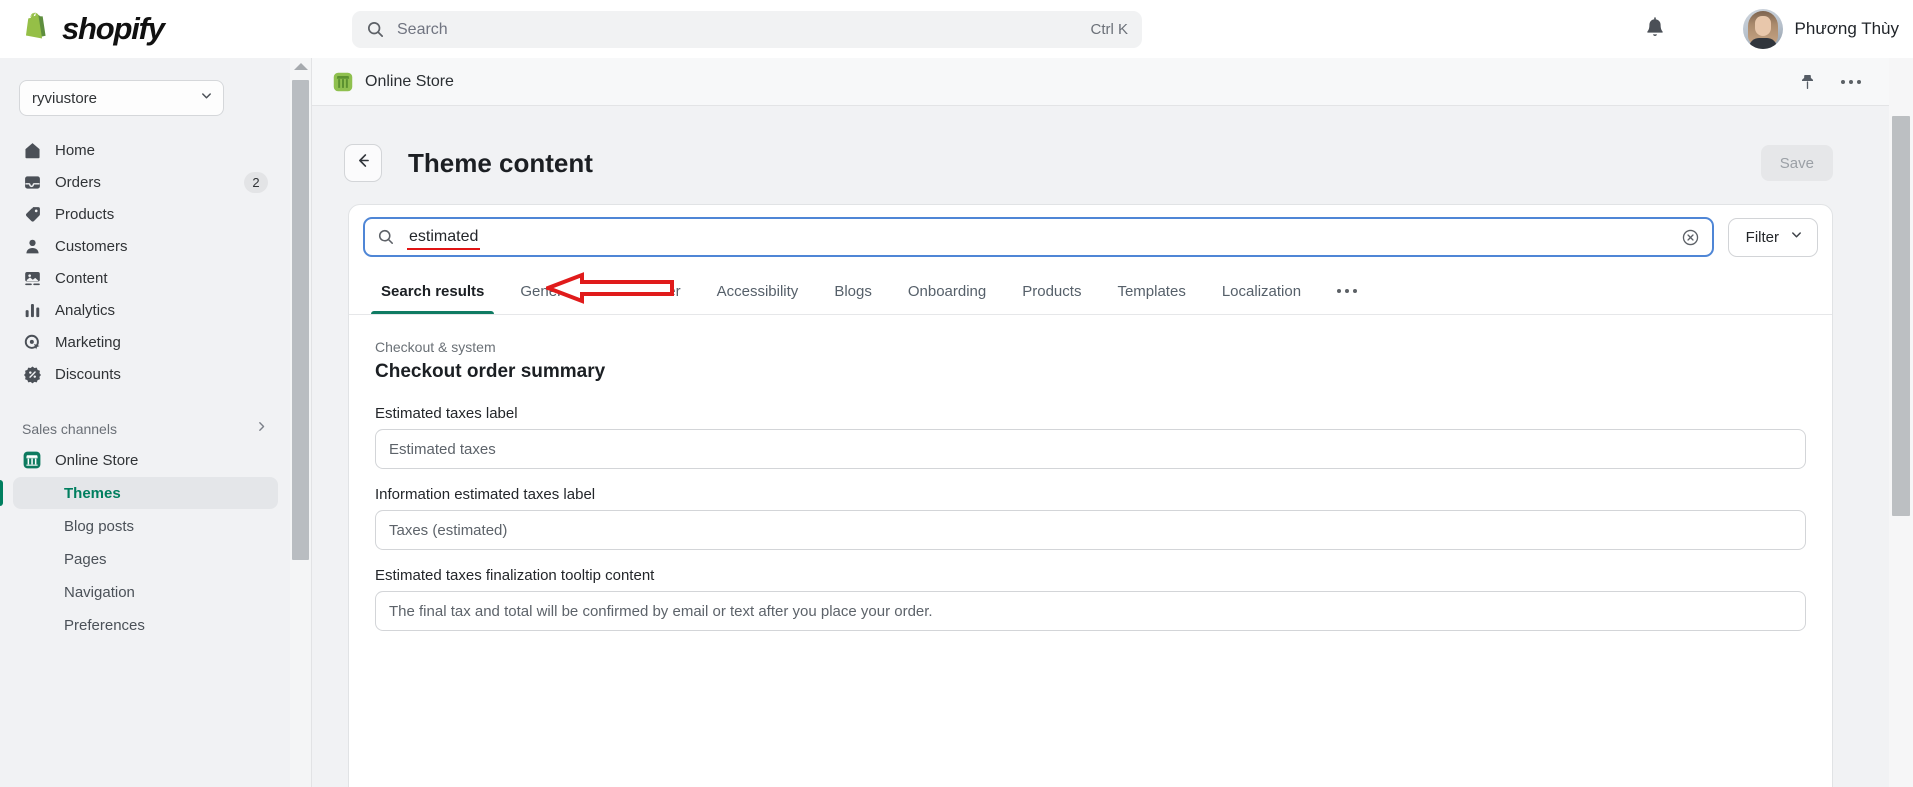 This screenshot has width=1913, height=787. I want to click on context-bar-actions, so click(1829, 82).